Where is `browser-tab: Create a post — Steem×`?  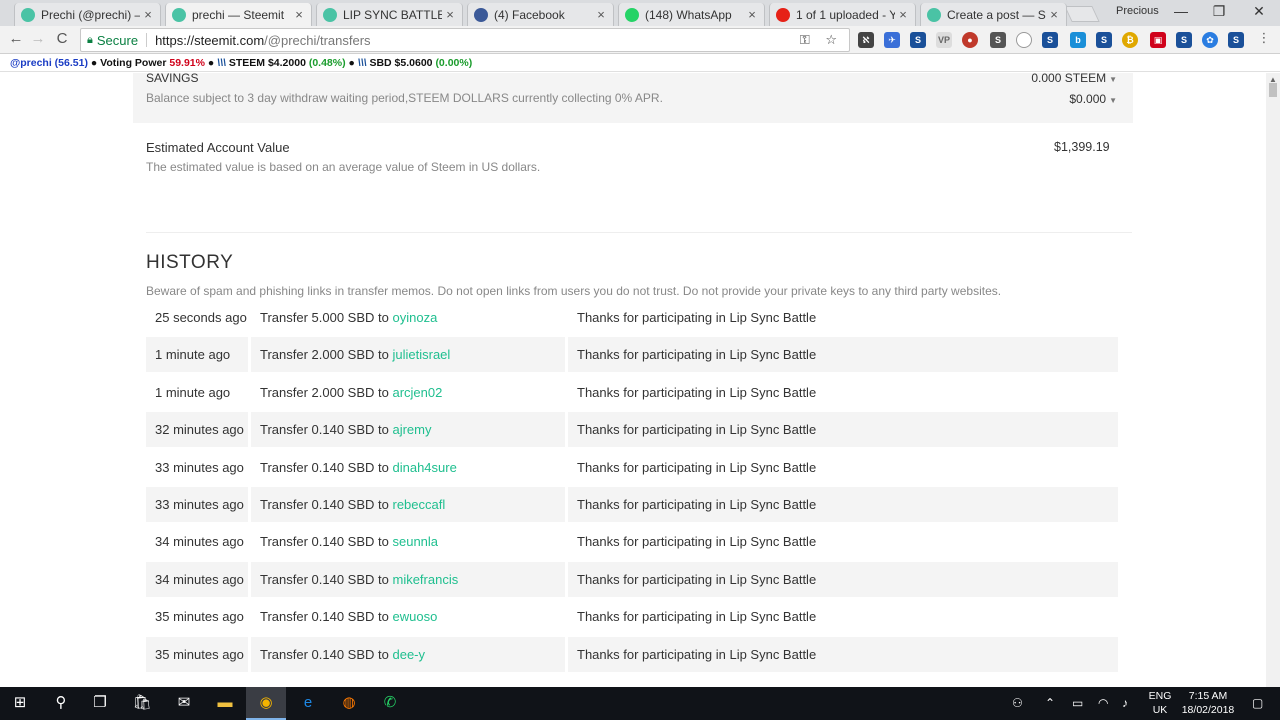 browser-tab: Create a post — Steem× is located at coordinates (993, 14).